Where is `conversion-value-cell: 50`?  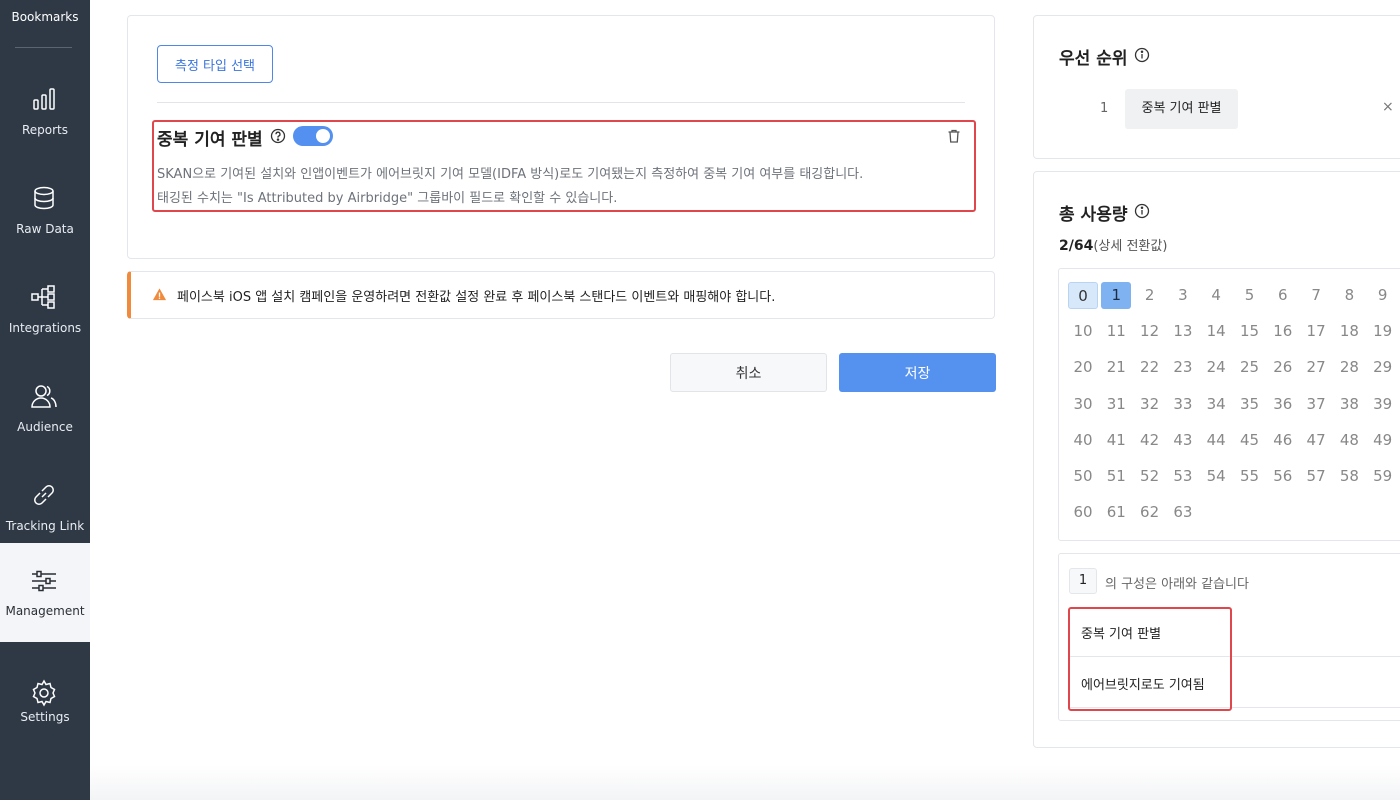 conversion-value-cell: 50 is located at coordinates (1083, 476).